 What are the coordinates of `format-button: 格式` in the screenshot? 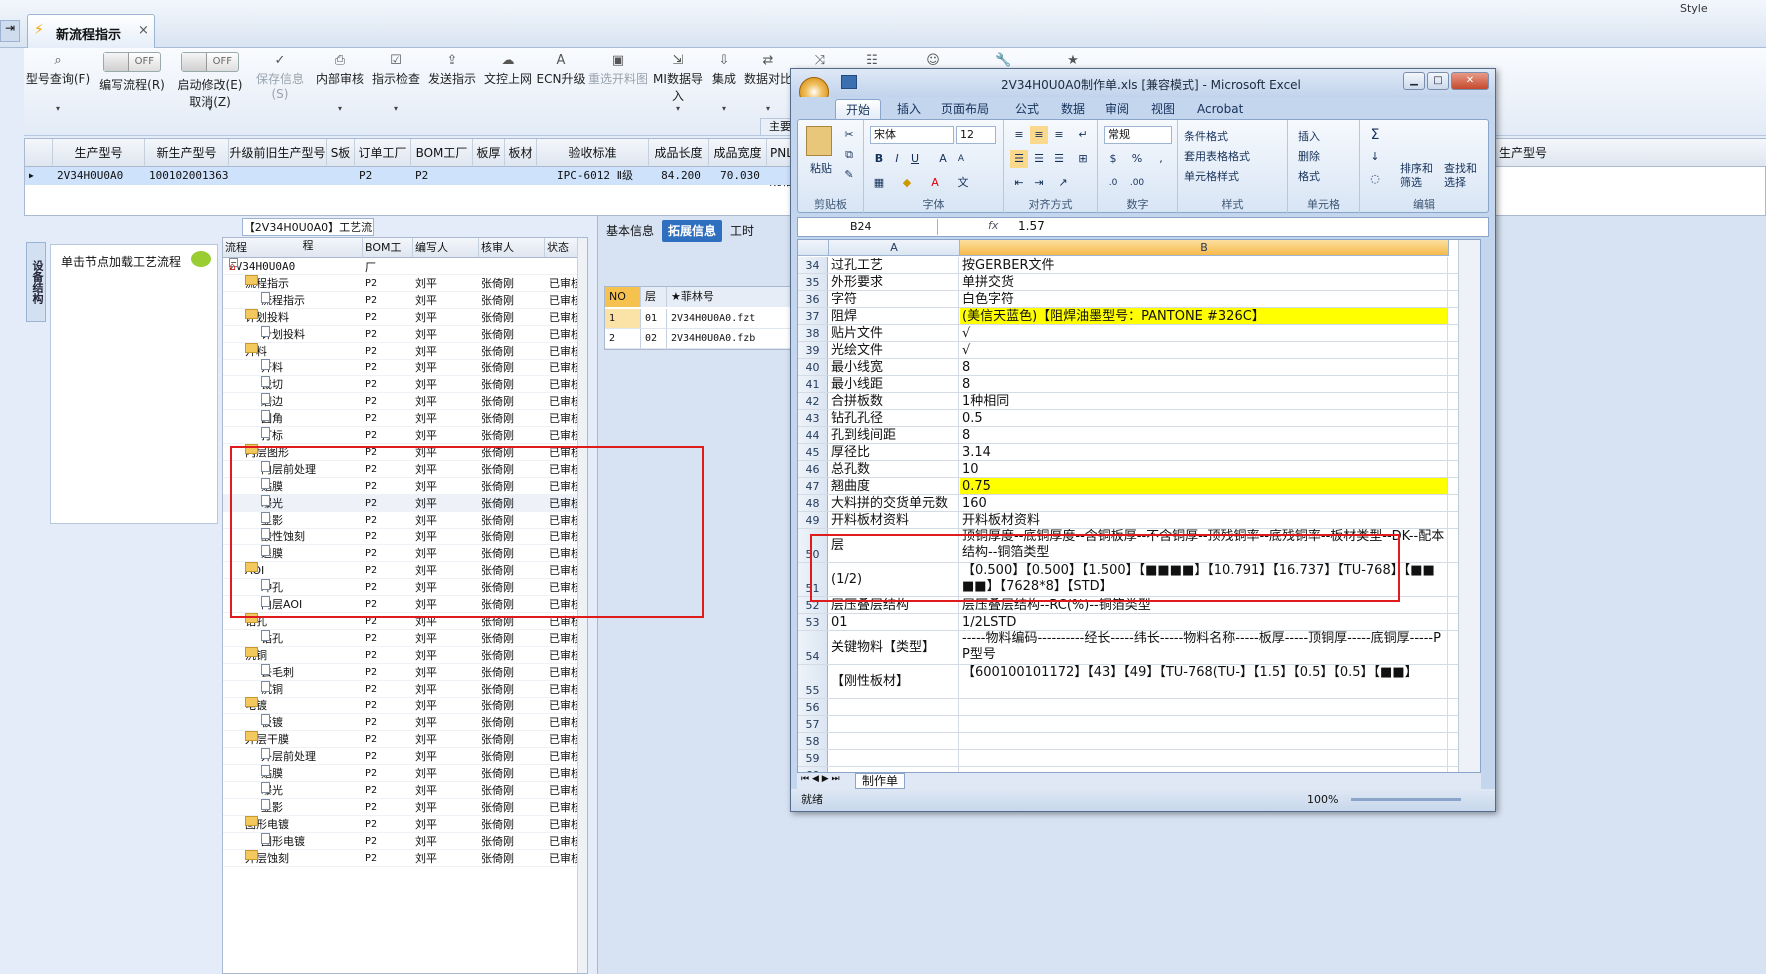 It's located at (1309, 176).